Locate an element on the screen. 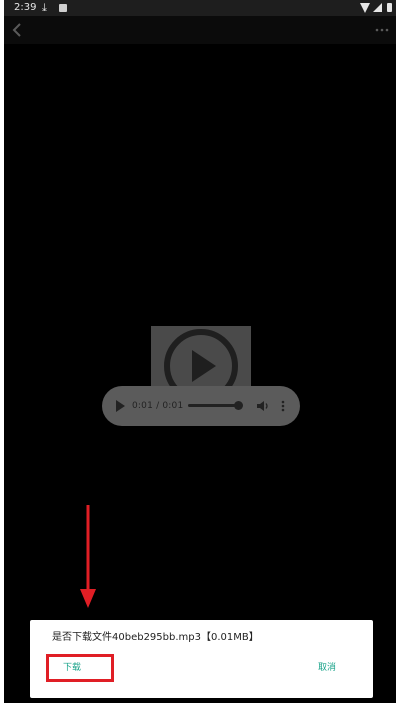  download-icon: ⤓ is located at coordinates (44, 7).